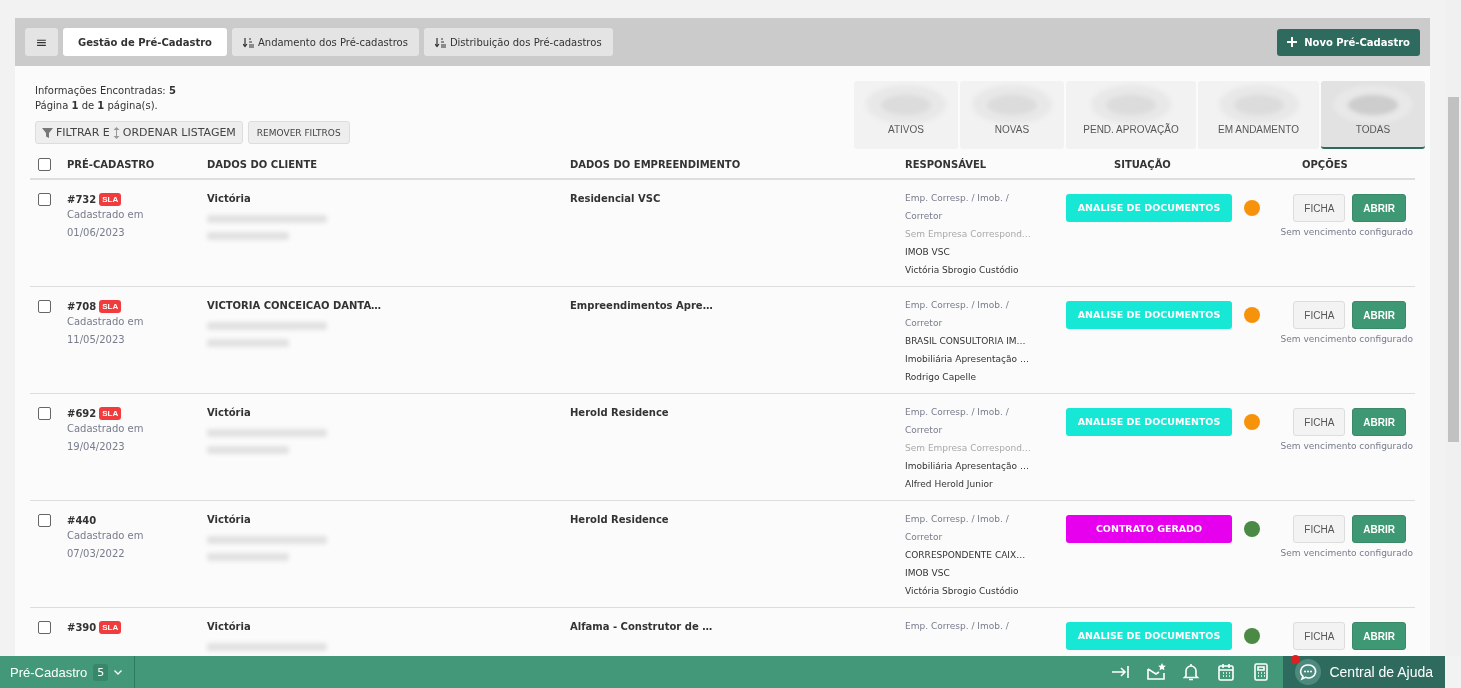  What do you see at coordinates (1325, 164) in the screenshot?
I see `column-header: OPÇÕES` at bounding box center [1325, 164].